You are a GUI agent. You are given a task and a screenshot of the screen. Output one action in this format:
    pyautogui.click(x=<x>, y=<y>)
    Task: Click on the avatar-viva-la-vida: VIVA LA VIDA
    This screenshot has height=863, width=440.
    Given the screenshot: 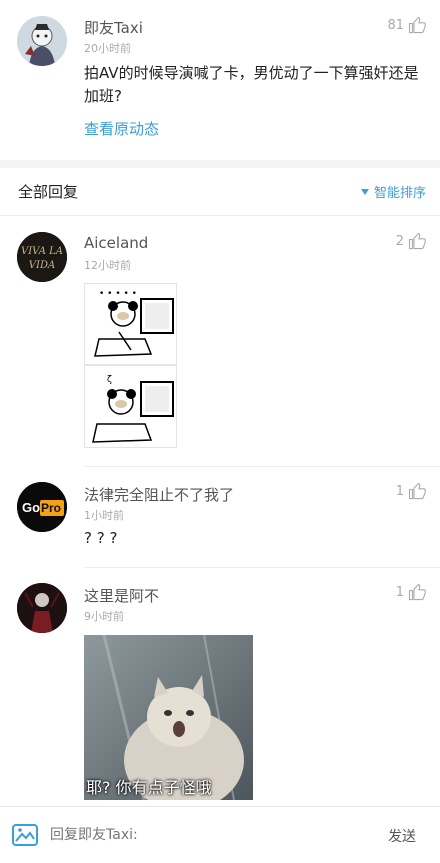 What is the action you would take?
    pyautogui.click(x=42, y=257)
    